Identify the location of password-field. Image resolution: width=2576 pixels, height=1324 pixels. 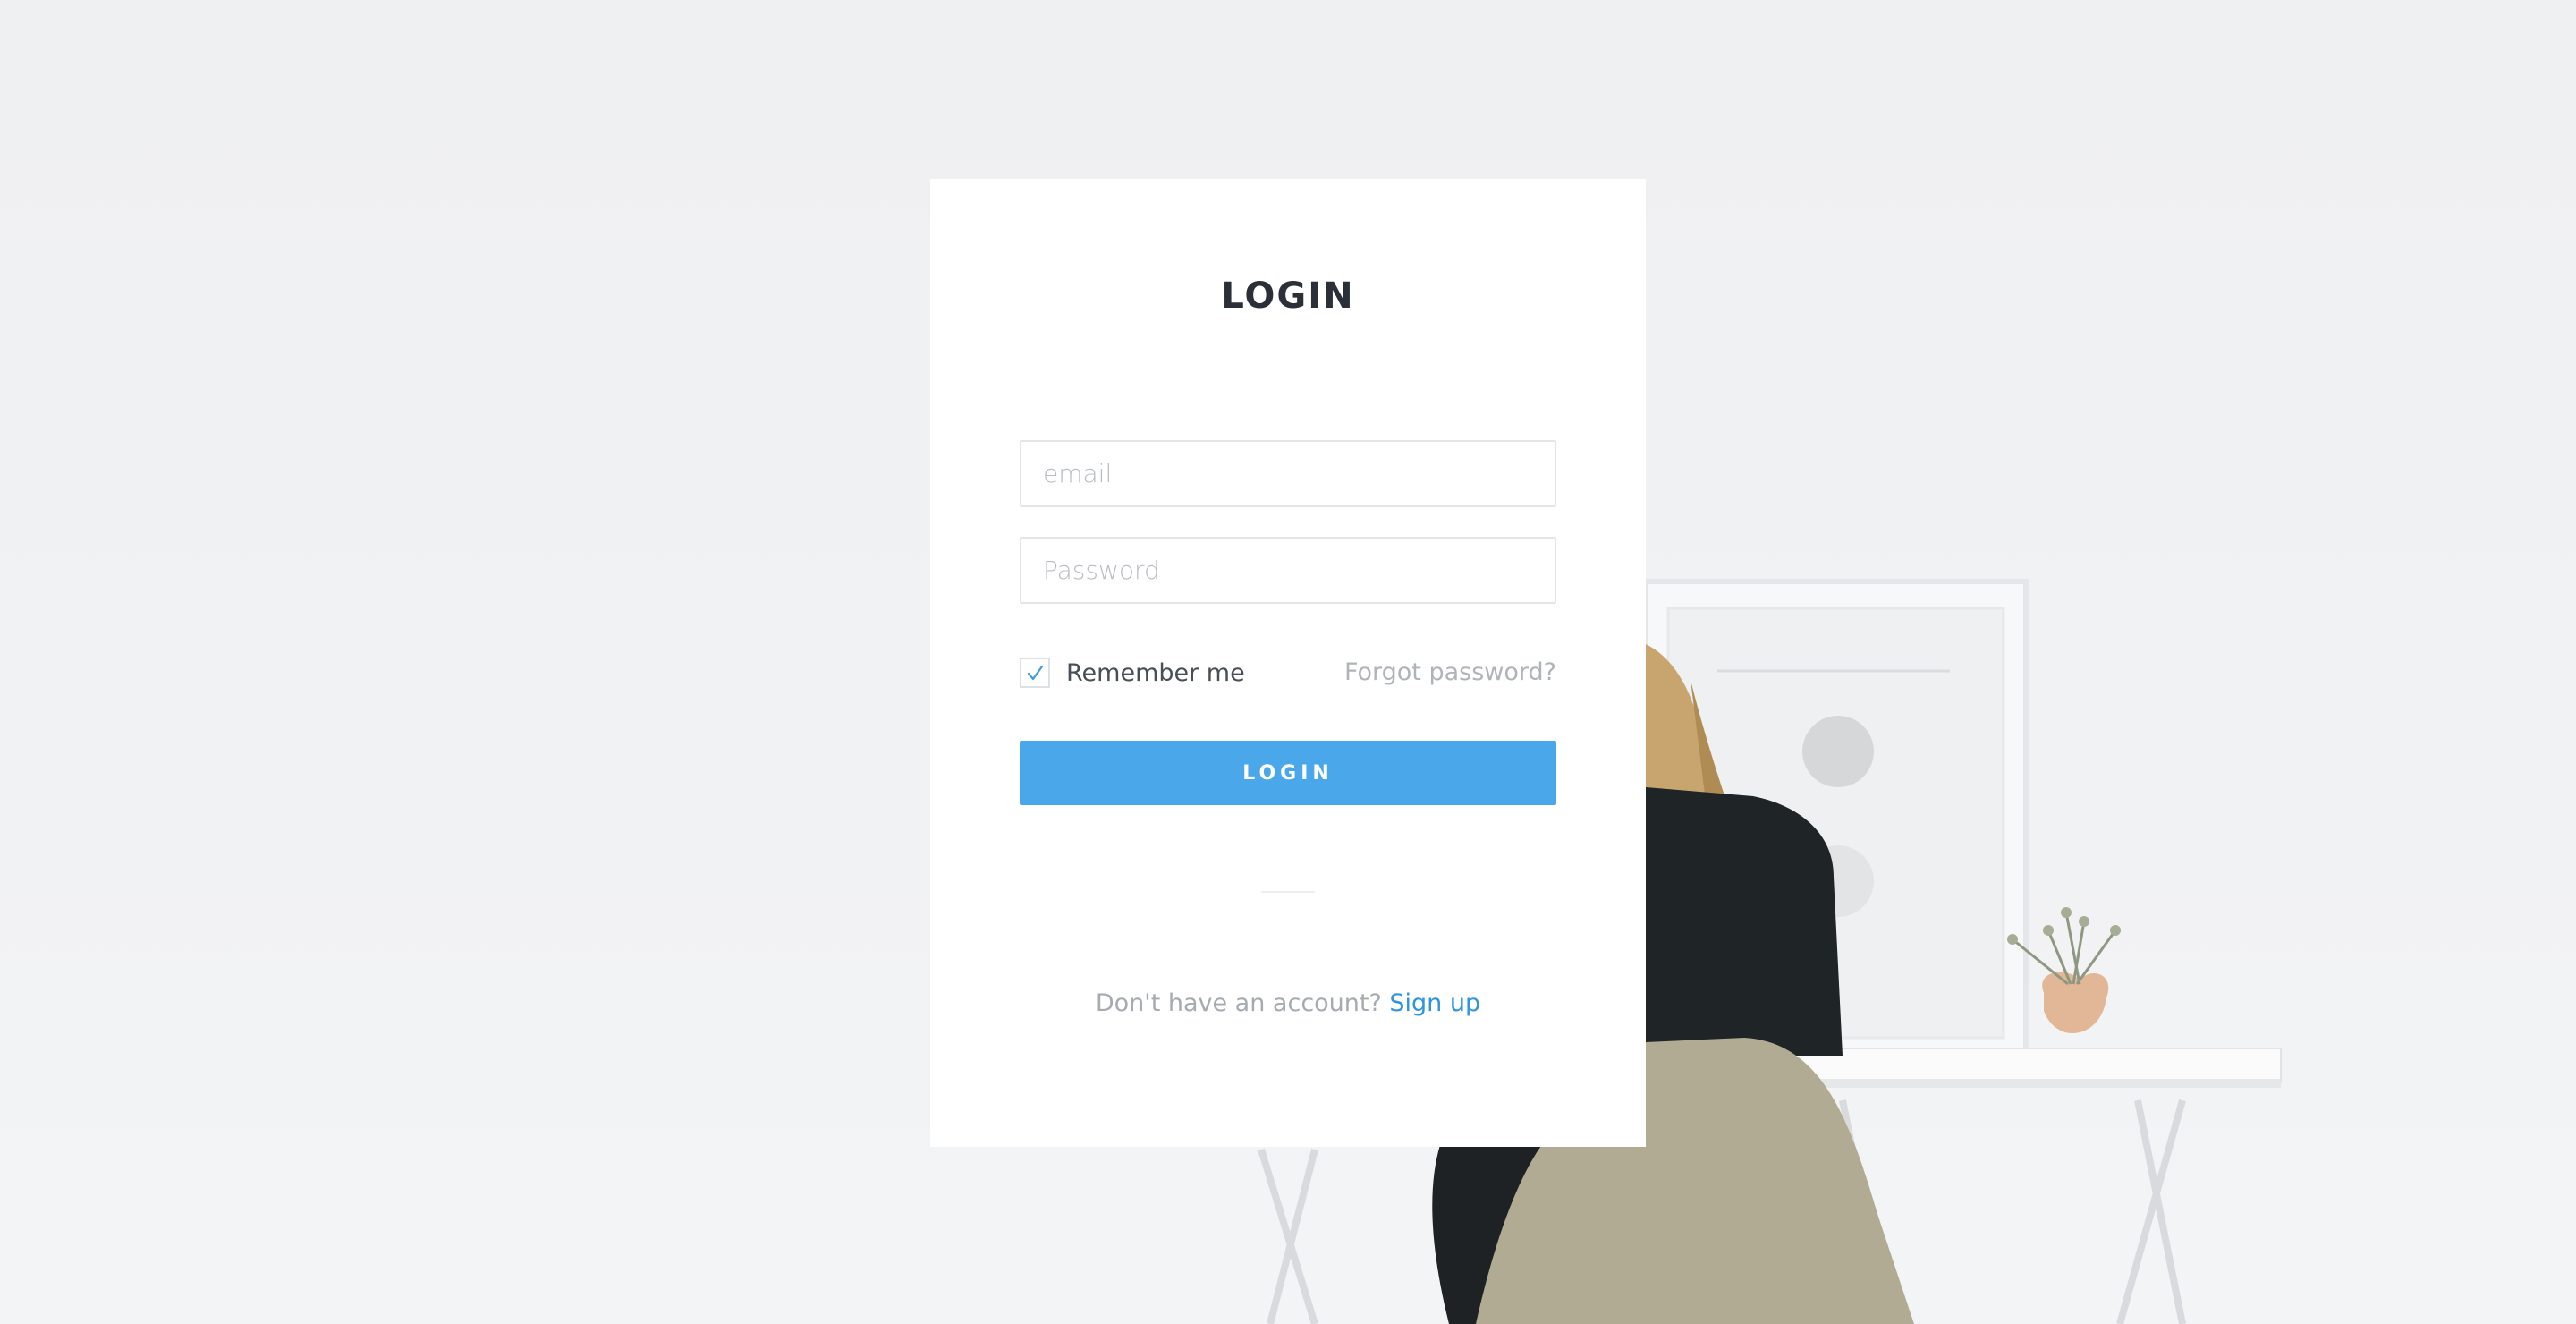
(1288, 570).